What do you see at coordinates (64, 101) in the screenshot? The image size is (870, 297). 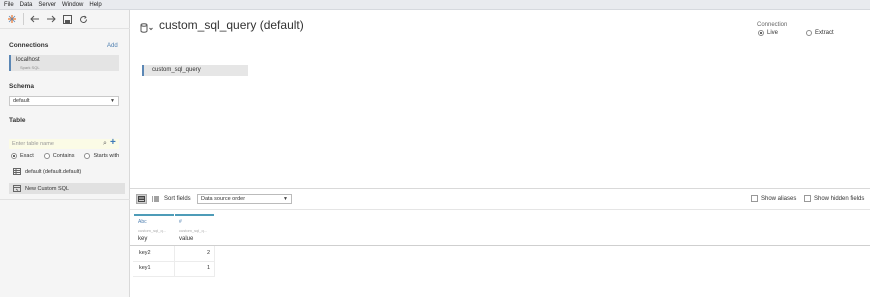 I see `schema-select: default ▼` at bounding box center [64, 101].